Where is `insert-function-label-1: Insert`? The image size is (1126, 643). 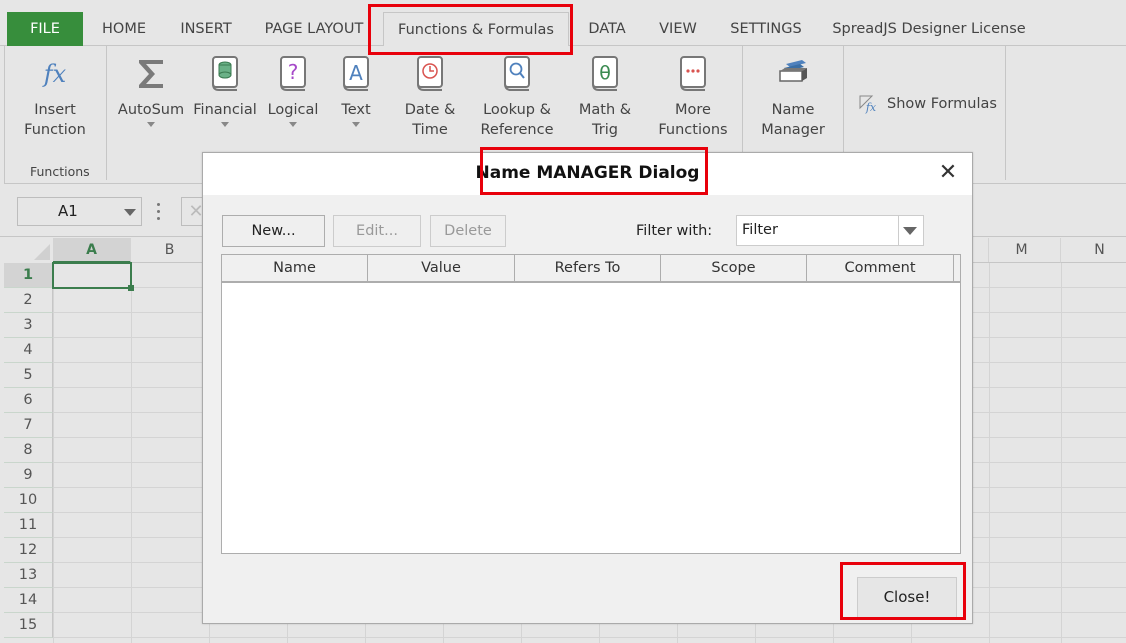 insert-function-label-1: Insert is located at coordinates (55, 110).